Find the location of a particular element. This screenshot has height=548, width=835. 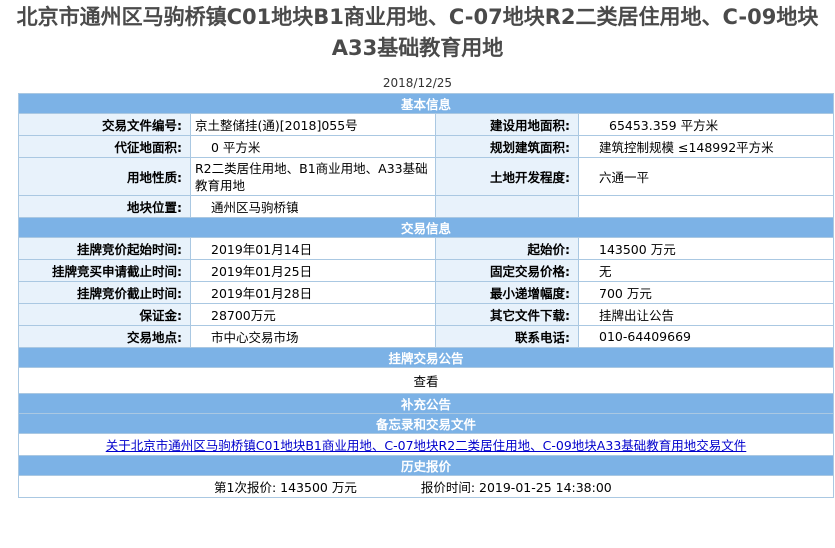

file-no-value: 京土整储挂(通)[2018]055号 is located at coordinates (313, 124).